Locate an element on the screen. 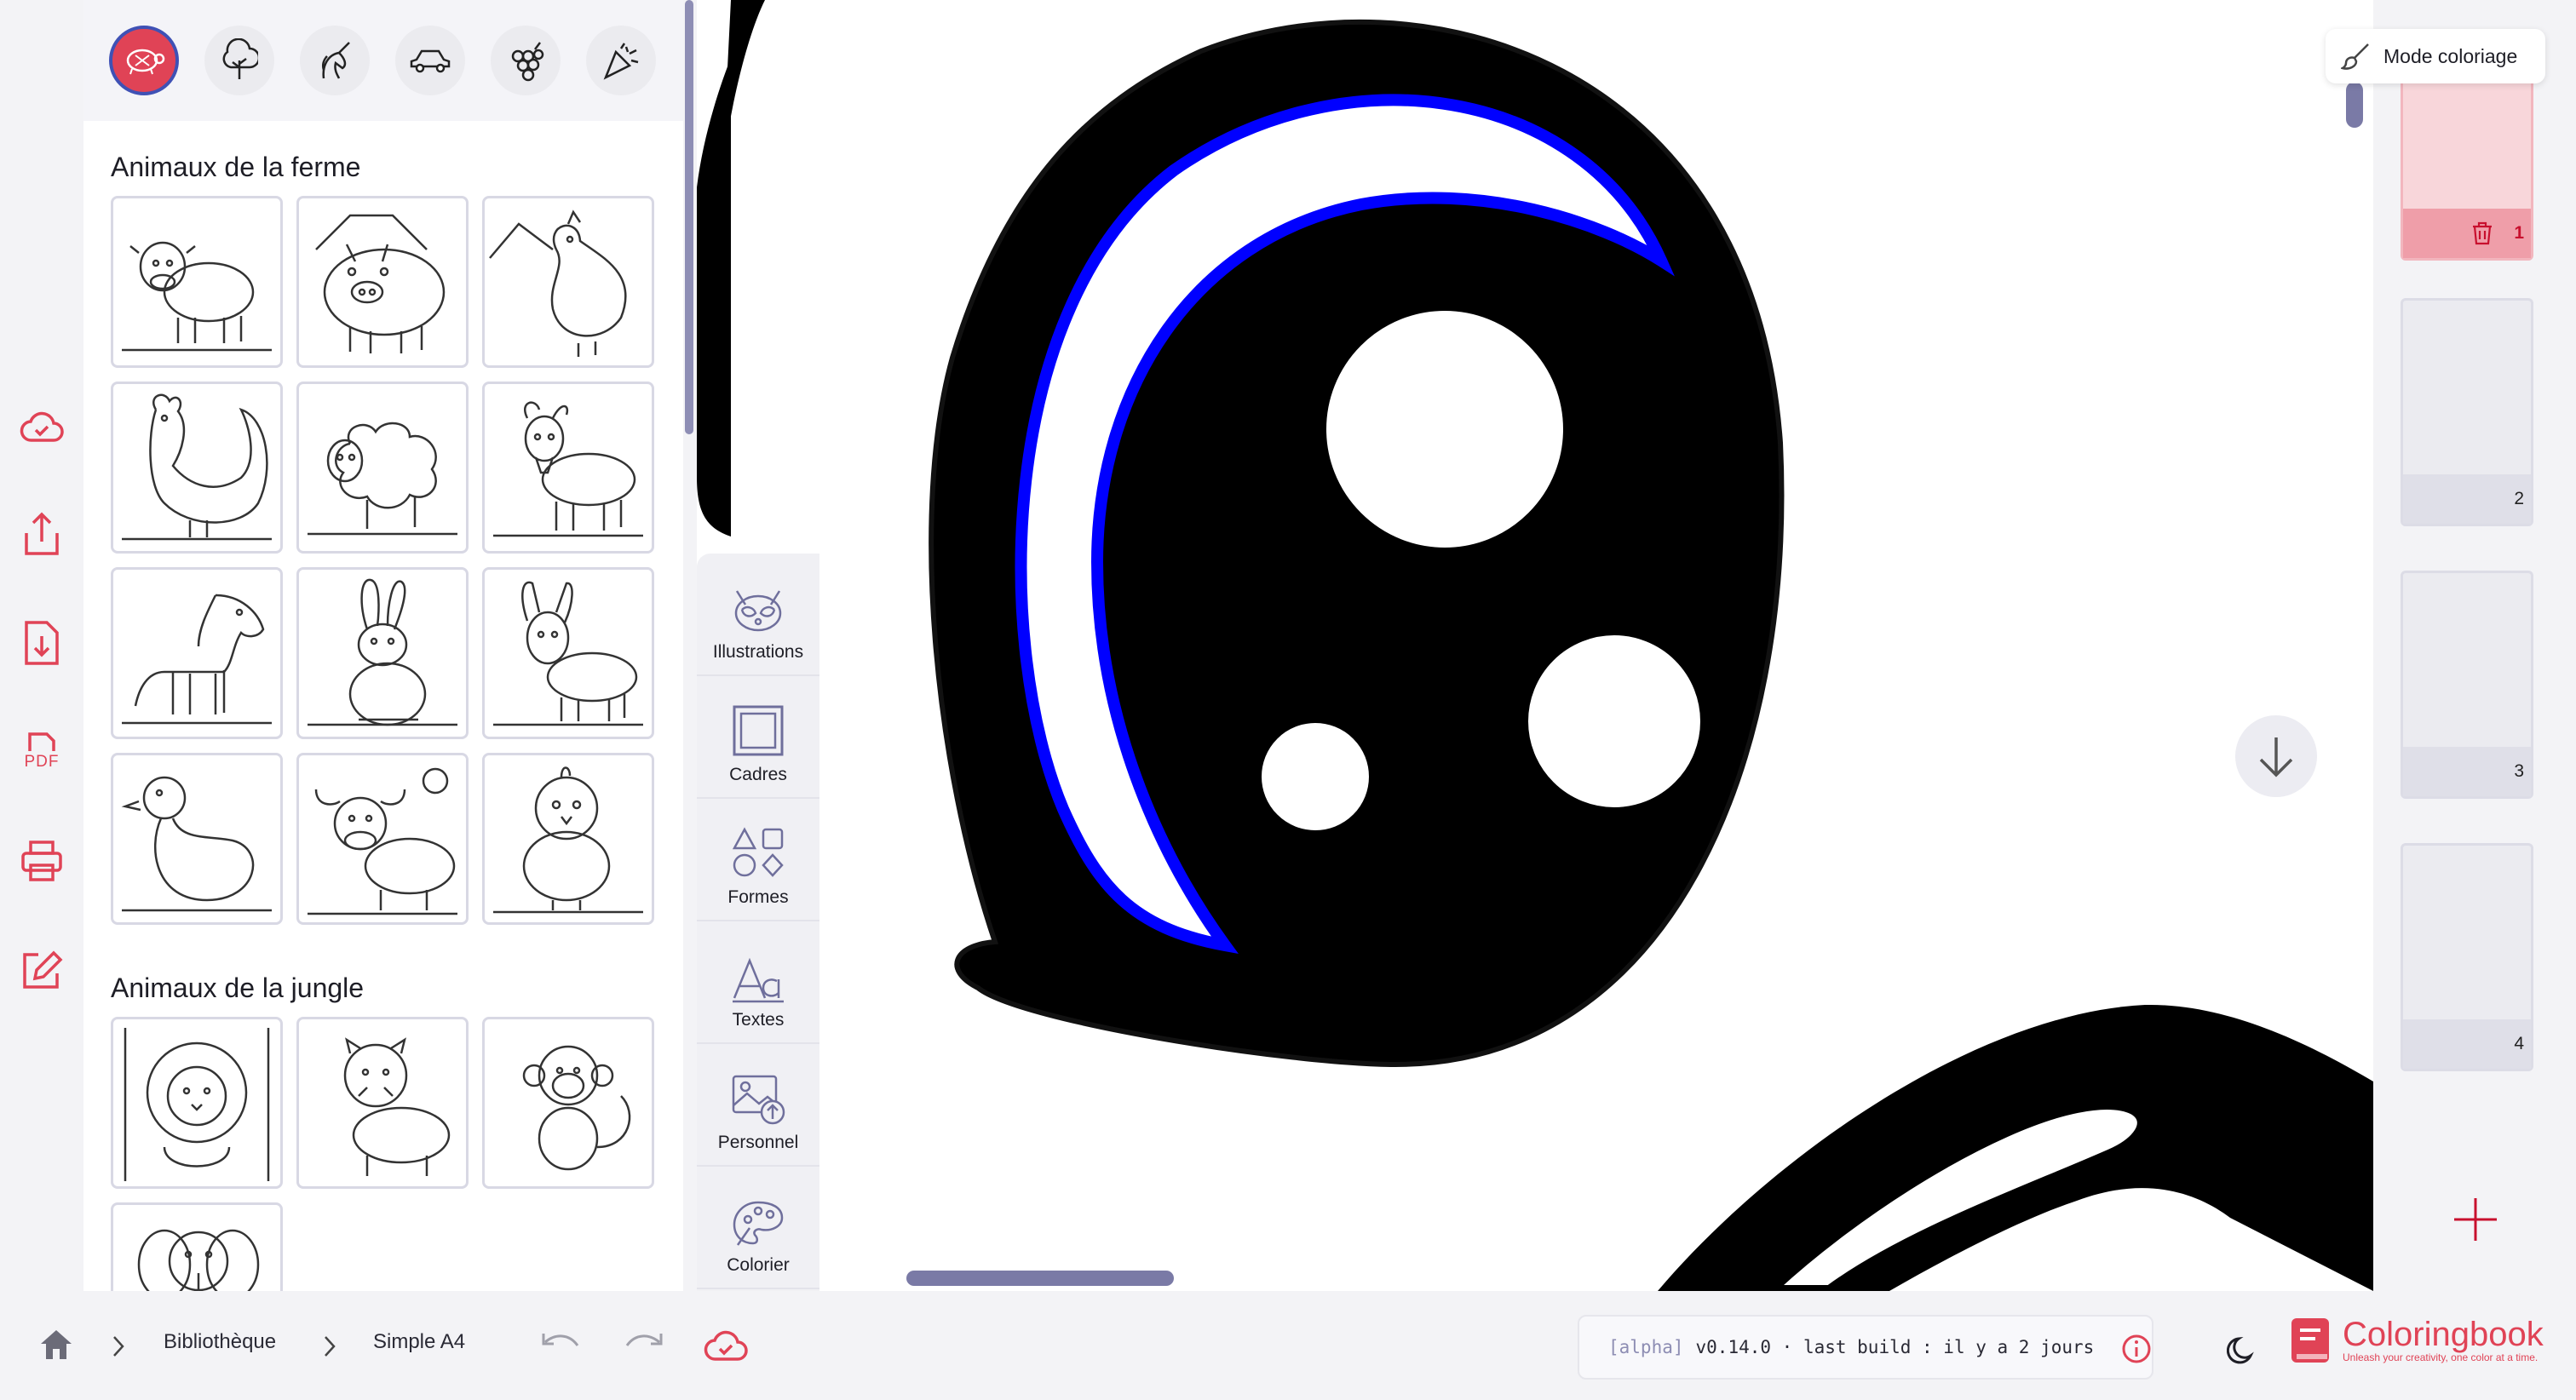 This screenshot has width=2576, height=1400. car-icon is located at coordinates (431, 61).